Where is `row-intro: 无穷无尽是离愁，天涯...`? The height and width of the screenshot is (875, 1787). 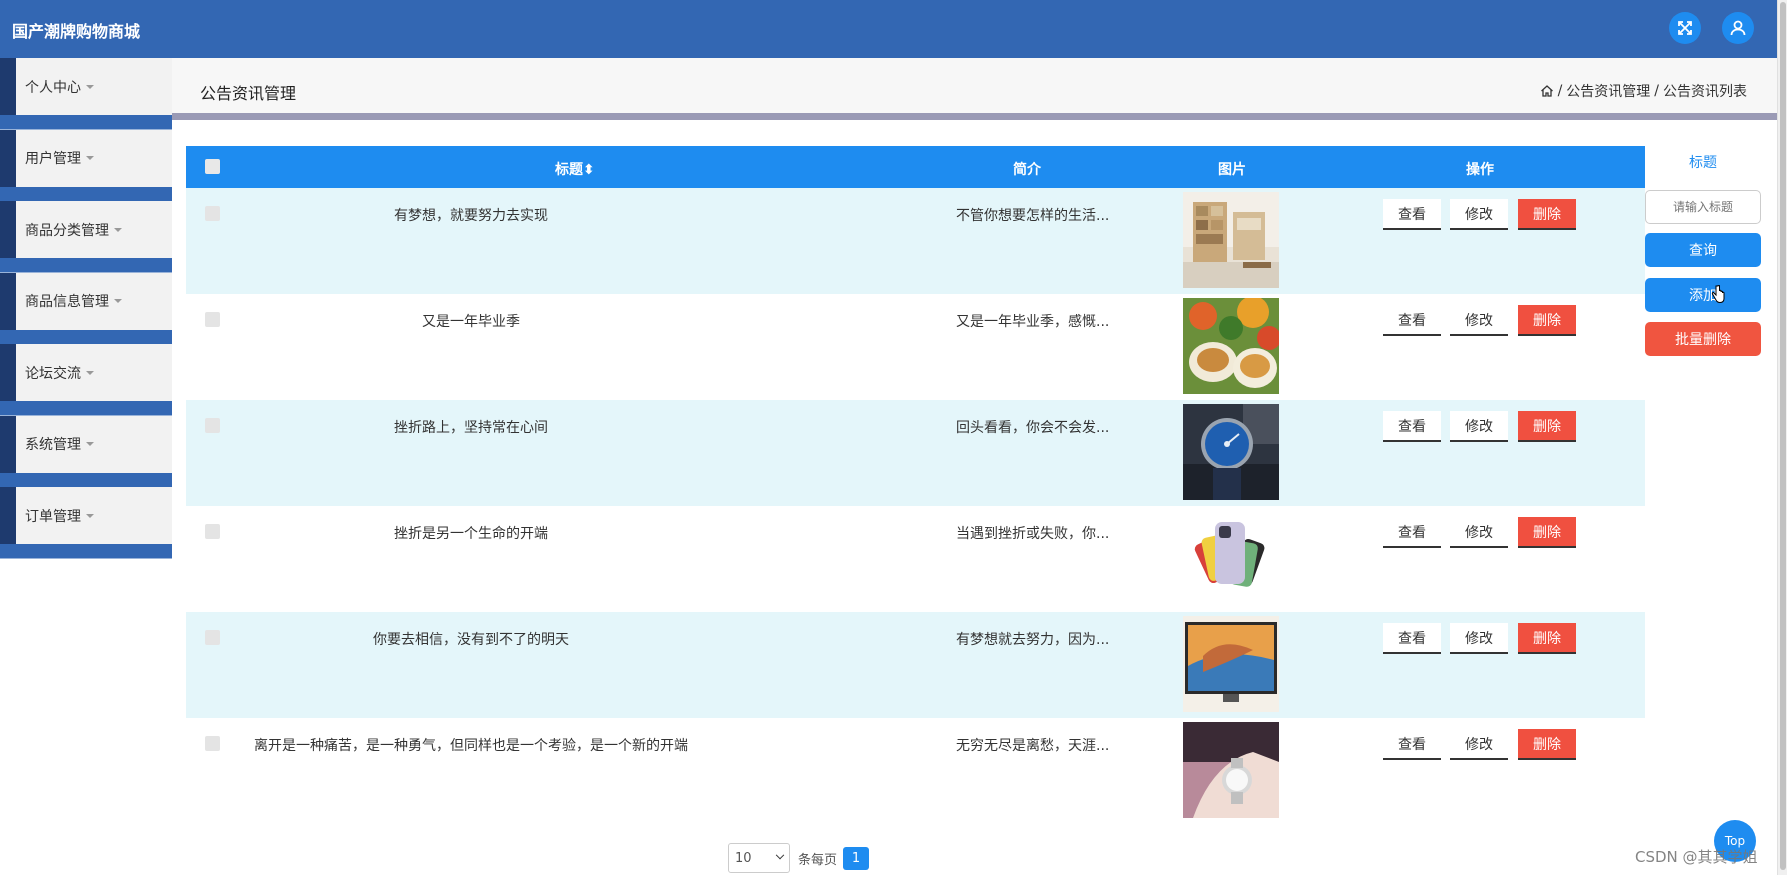 row-intro: 无穷无尽是离愁，天涯... is located at coordinates (1033, 746).